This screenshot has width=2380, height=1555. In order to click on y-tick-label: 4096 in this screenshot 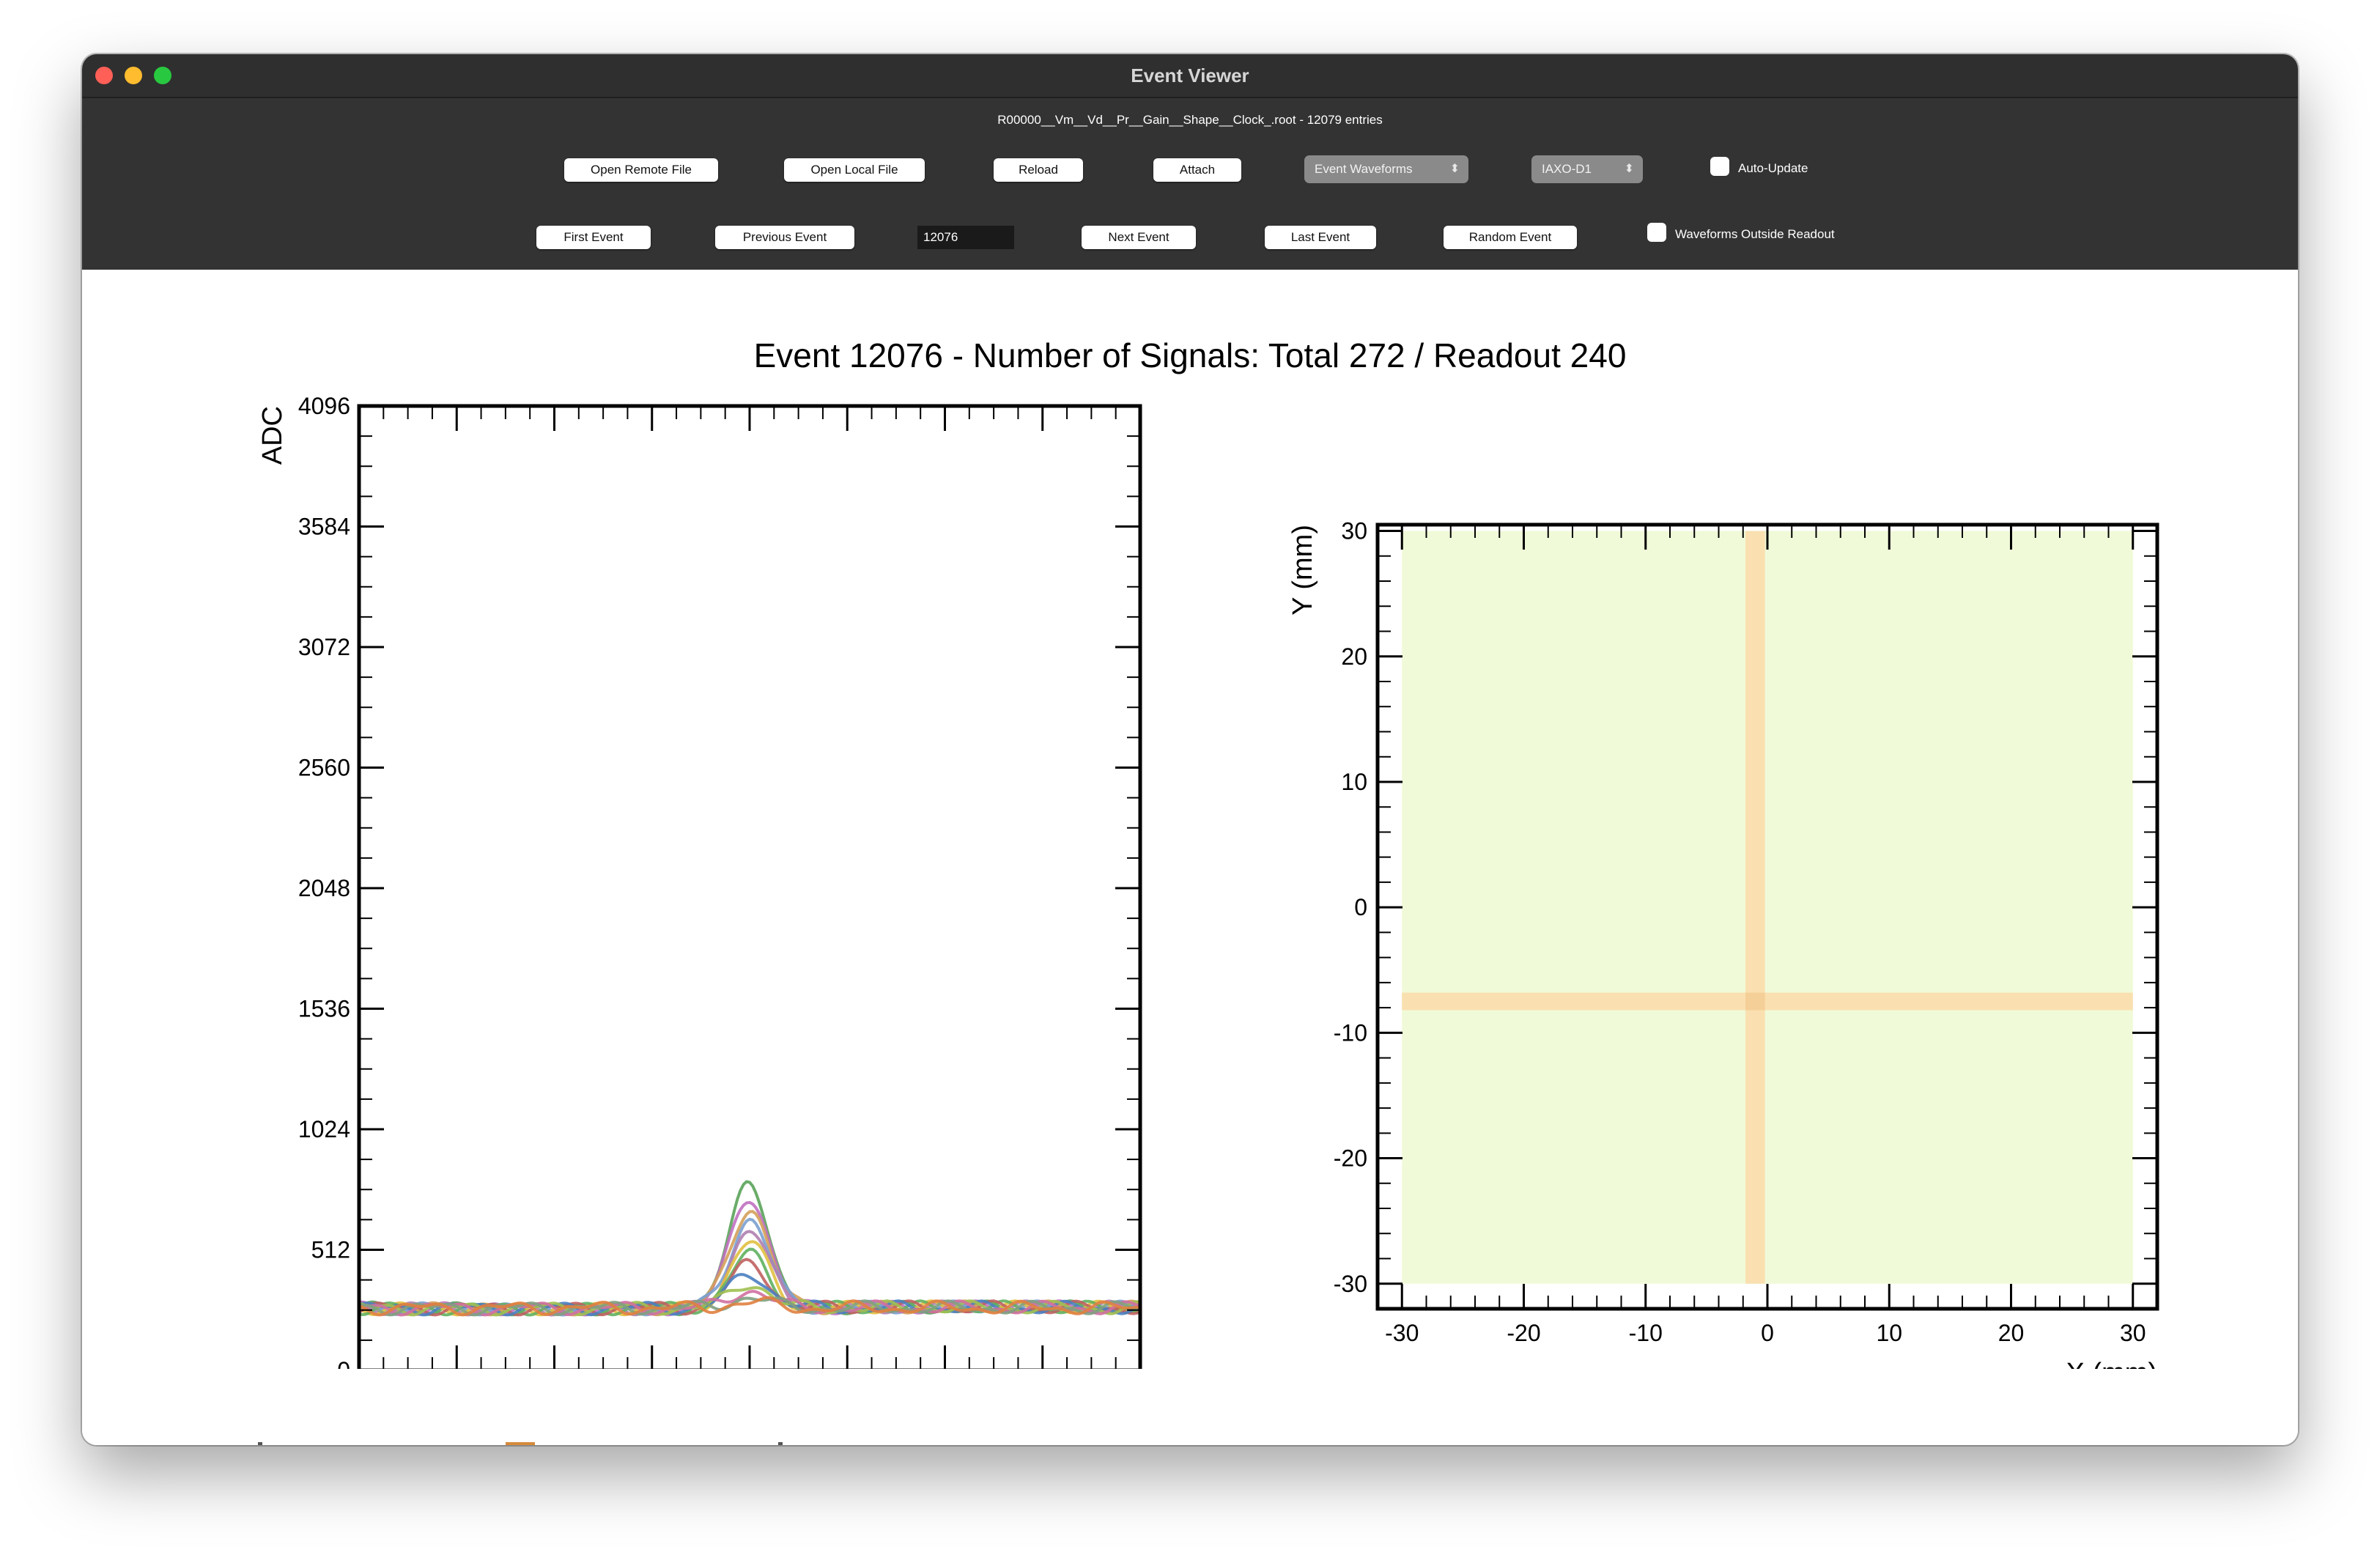, I will do `click(324, 406)`.